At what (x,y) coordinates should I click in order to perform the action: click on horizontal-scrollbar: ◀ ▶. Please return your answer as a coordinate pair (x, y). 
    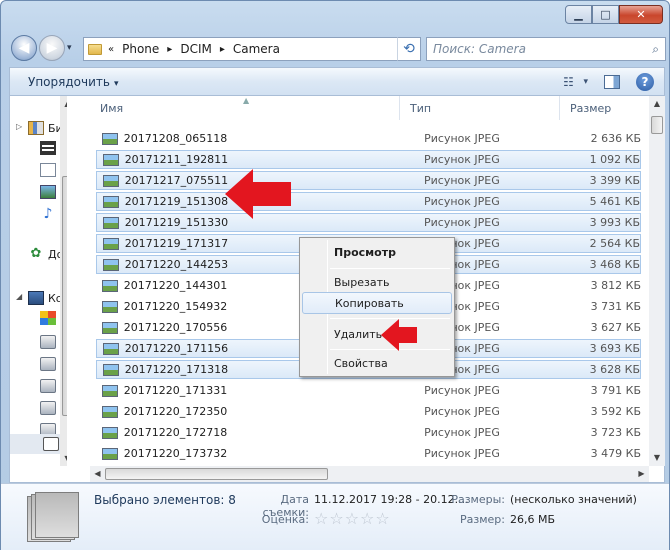
    Looking at the image, I should click on (369, 474).